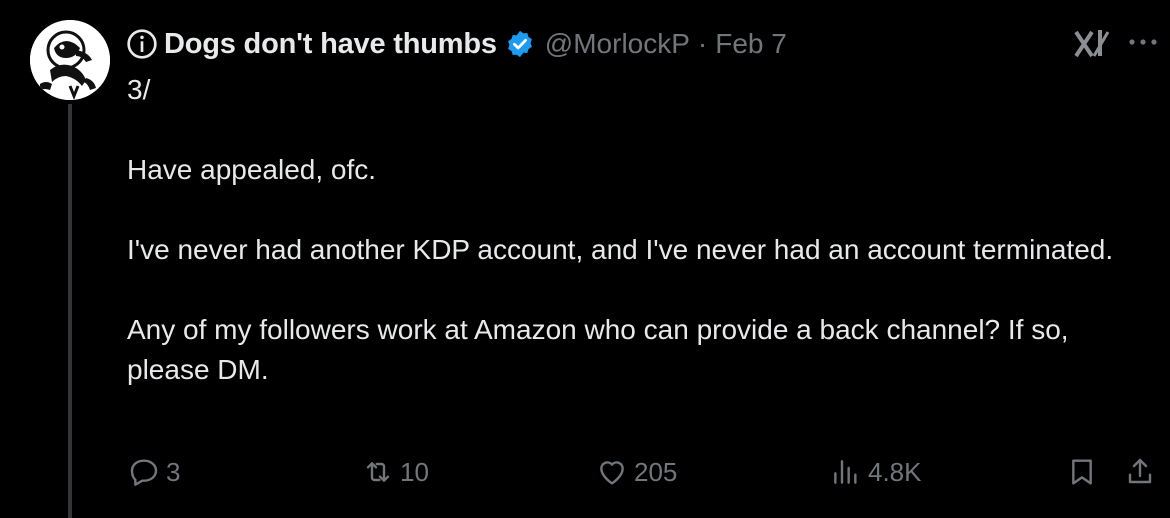 The image size is (1170, 518). I want to click on user-handle: @MorlockP, so click(617, 44).